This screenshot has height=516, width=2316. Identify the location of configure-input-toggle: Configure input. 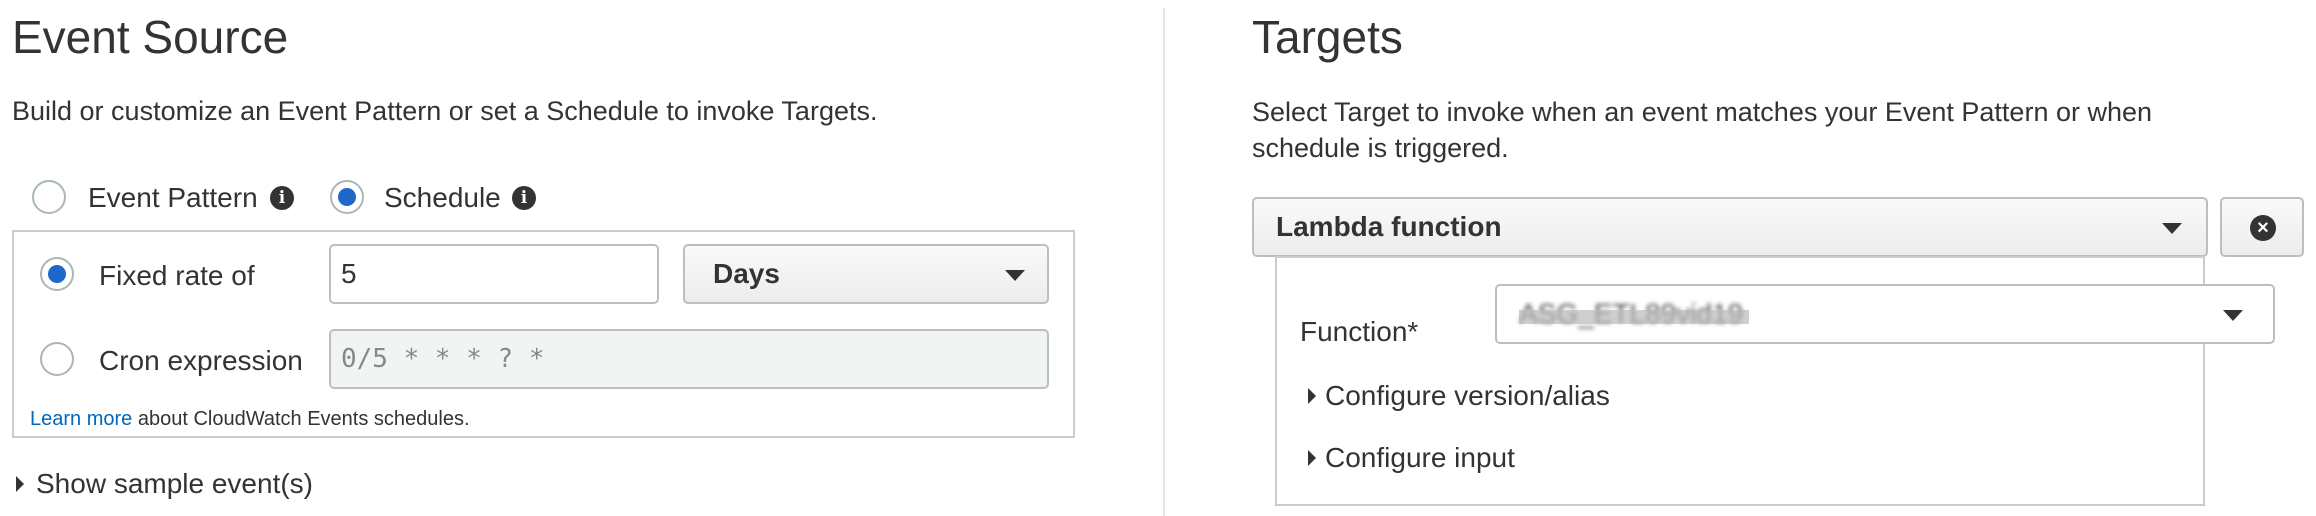
(1420, 458).